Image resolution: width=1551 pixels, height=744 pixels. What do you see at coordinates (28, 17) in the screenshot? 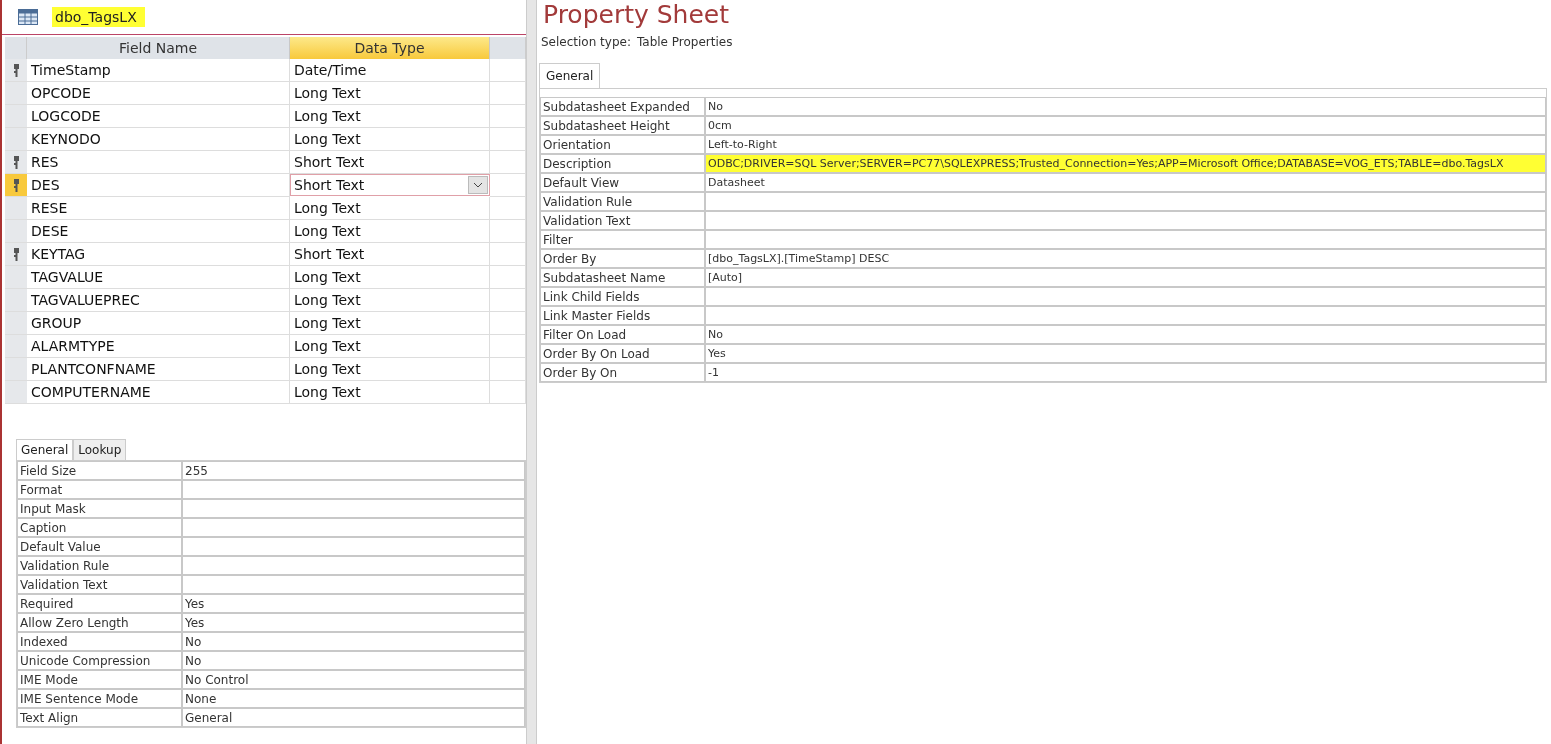
I see `table-icon` at bounding box center [28, 17].